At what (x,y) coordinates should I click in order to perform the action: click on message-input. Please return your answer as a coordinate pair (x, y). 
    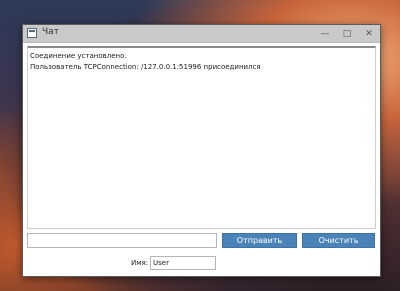
    Looking at the image, I should click on (122, 240).